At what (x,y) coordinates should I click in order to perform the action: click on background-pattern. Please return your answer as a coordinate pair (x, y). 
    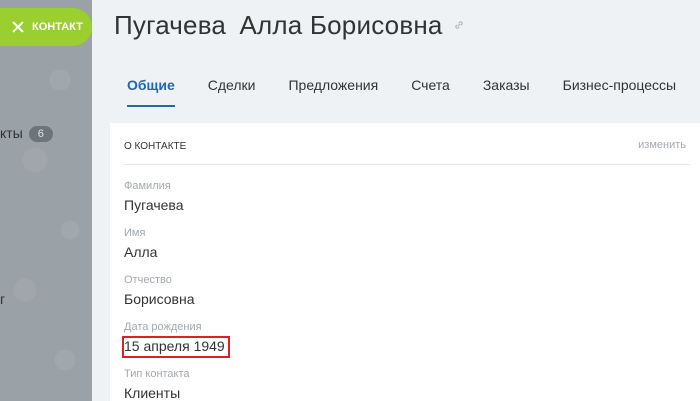
    Looking at the image, I should click on (46, 200).